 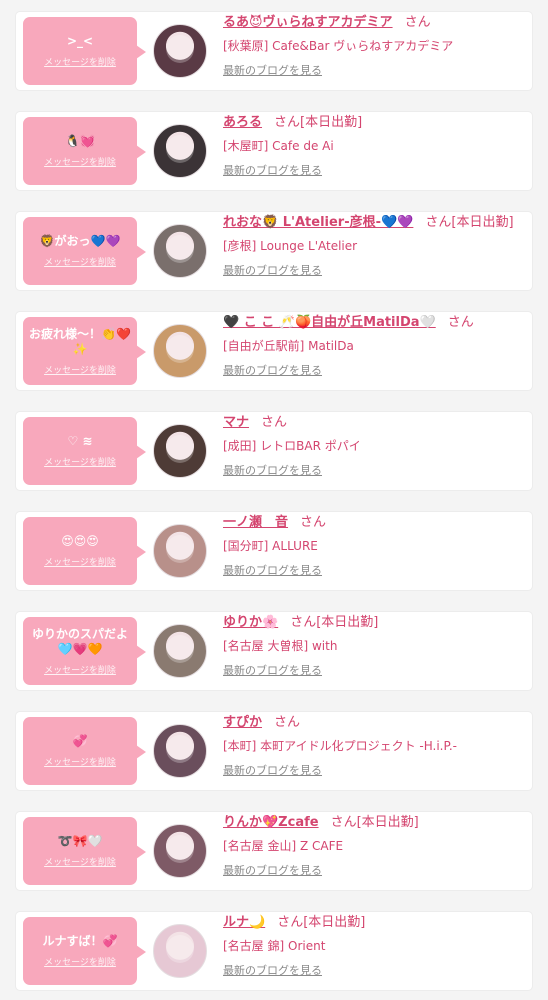 What do you see at coordinates (80, 741) in the screenshot?
I see `message-text: 💞` at bounding box center [80, 741].